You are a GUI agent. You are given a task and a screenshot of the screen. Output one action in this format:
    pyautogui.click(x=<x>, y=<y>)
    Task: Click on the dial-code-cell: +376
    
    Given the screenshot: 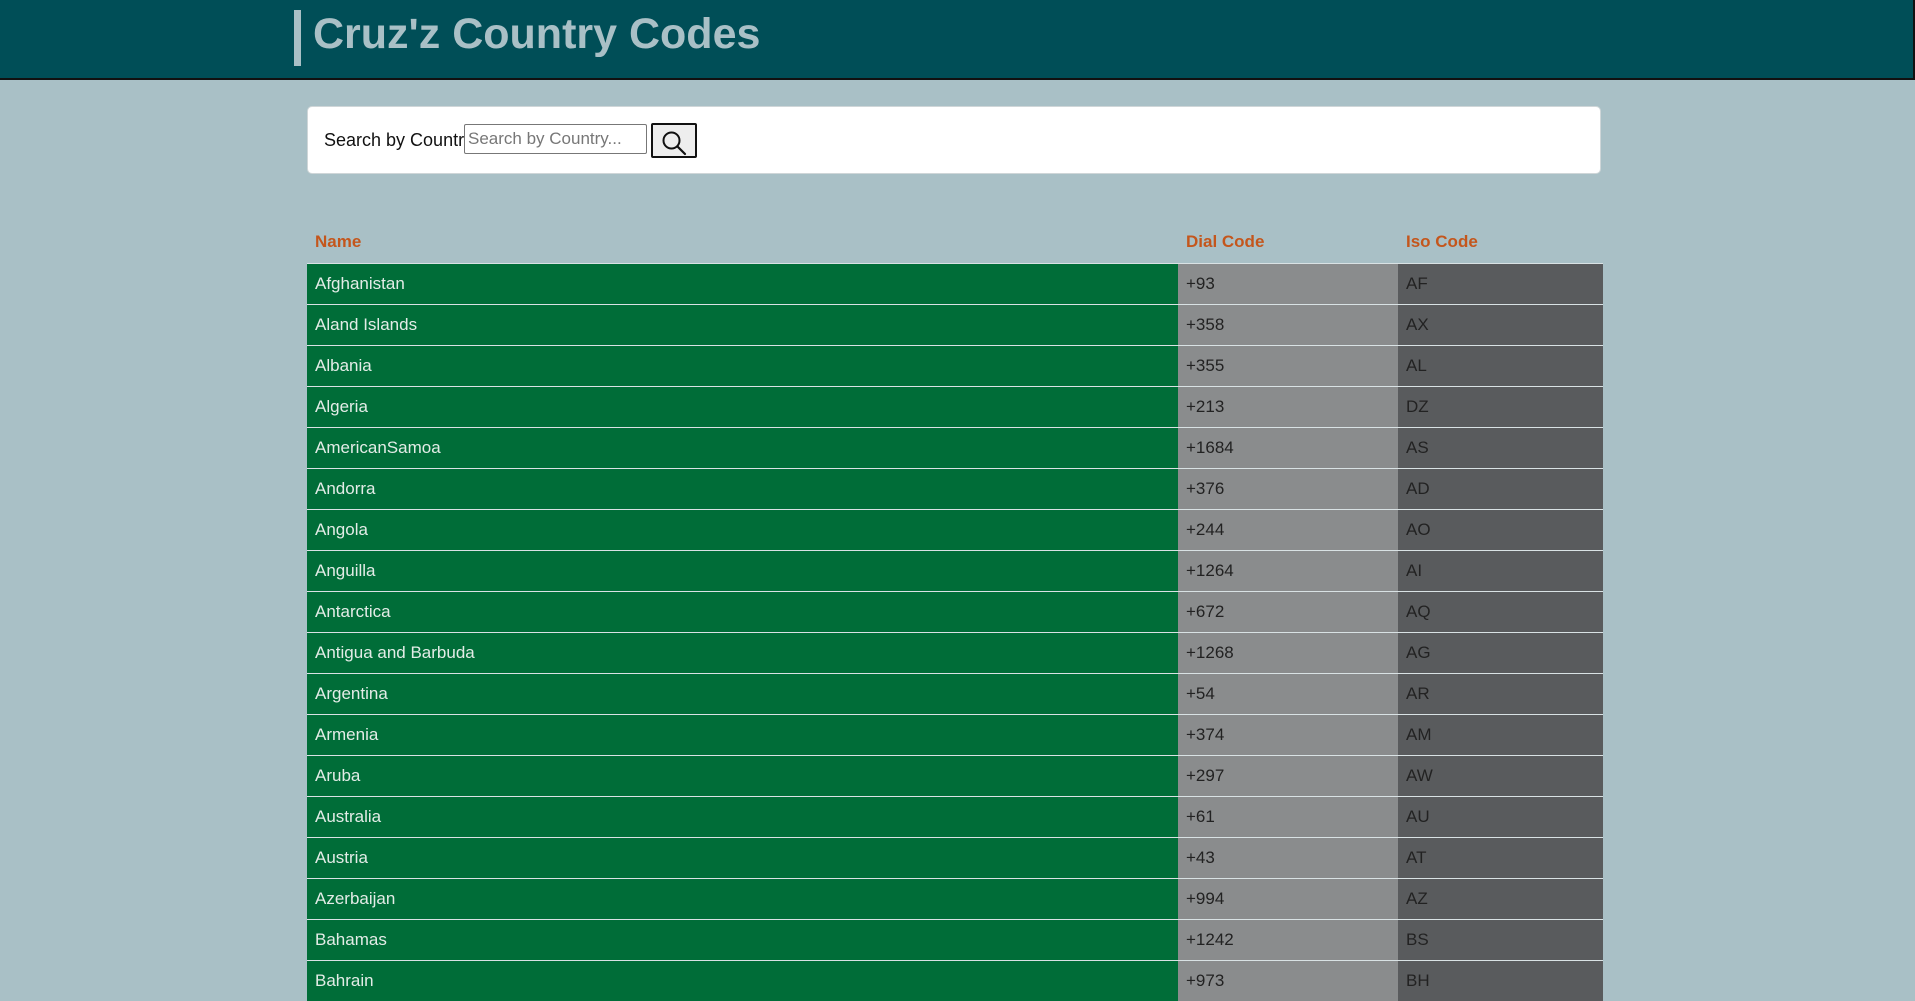 What is the action you would take?
    pyautogui.click(x=1288, y=489)
    